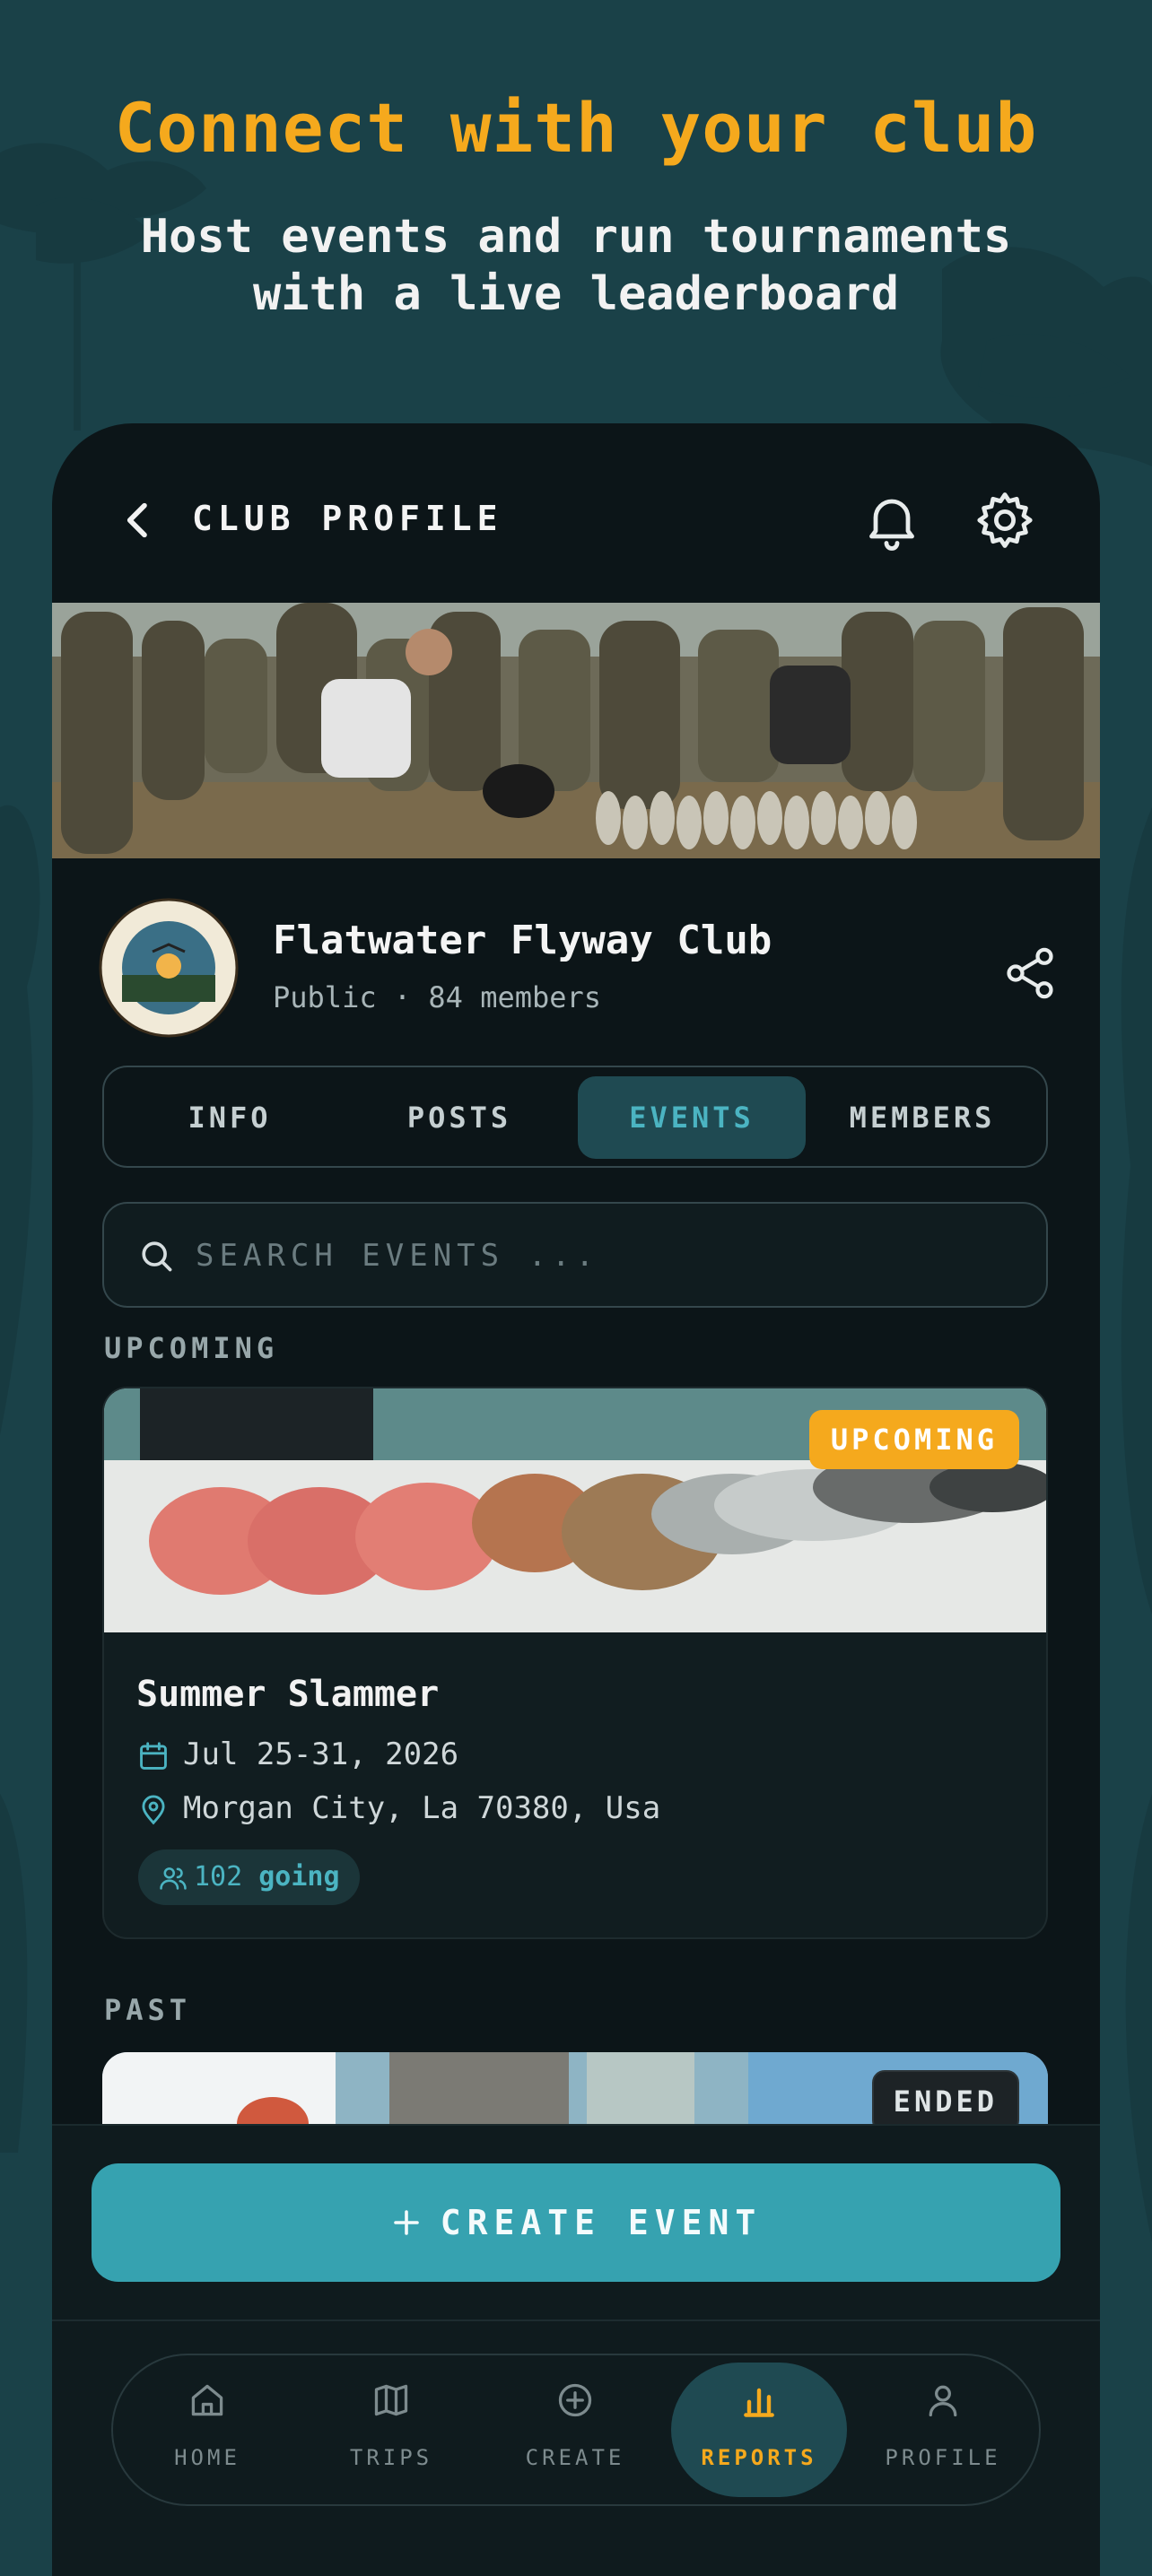 The width and height of the screenshot is (1152, 2576). Describe the element at coordinates (230, 1117) in the screenshot. I see `tab-info: INFO` at that location.